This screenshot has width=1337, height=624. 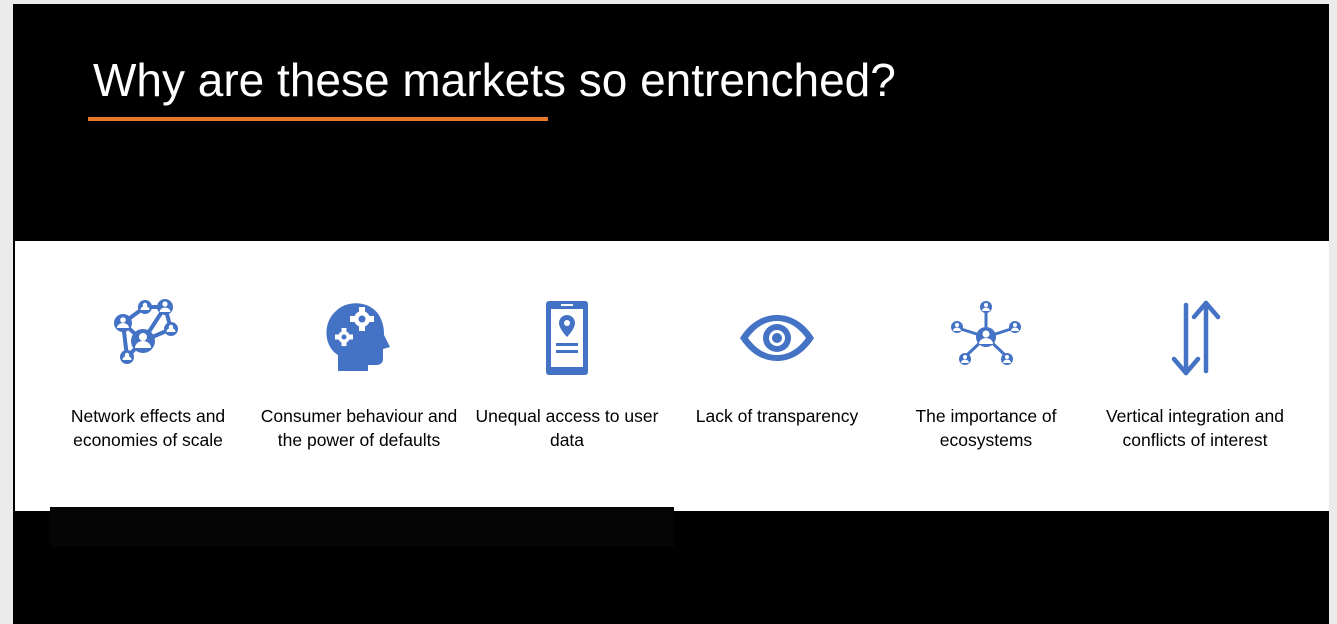 What do you see at coordinates (1195, 338) in the screenshot?
I see `up-down-arrows-icon` at bounding box center [1195, 338].